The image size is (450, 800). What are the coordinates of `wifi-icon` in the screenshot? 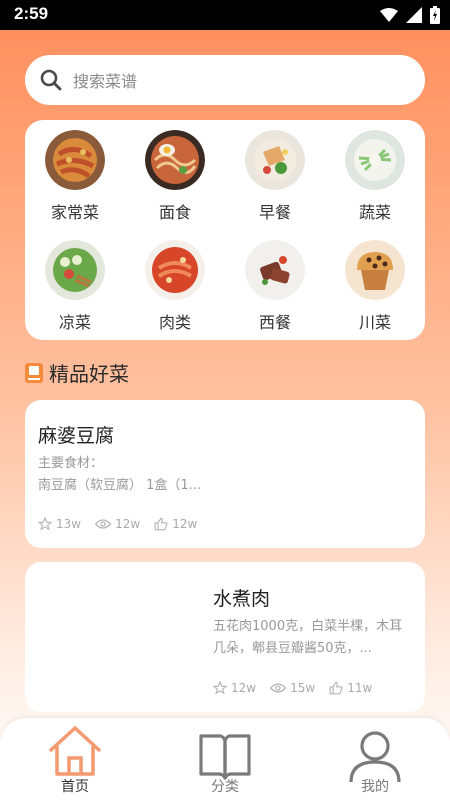 It's located at (389, 15).